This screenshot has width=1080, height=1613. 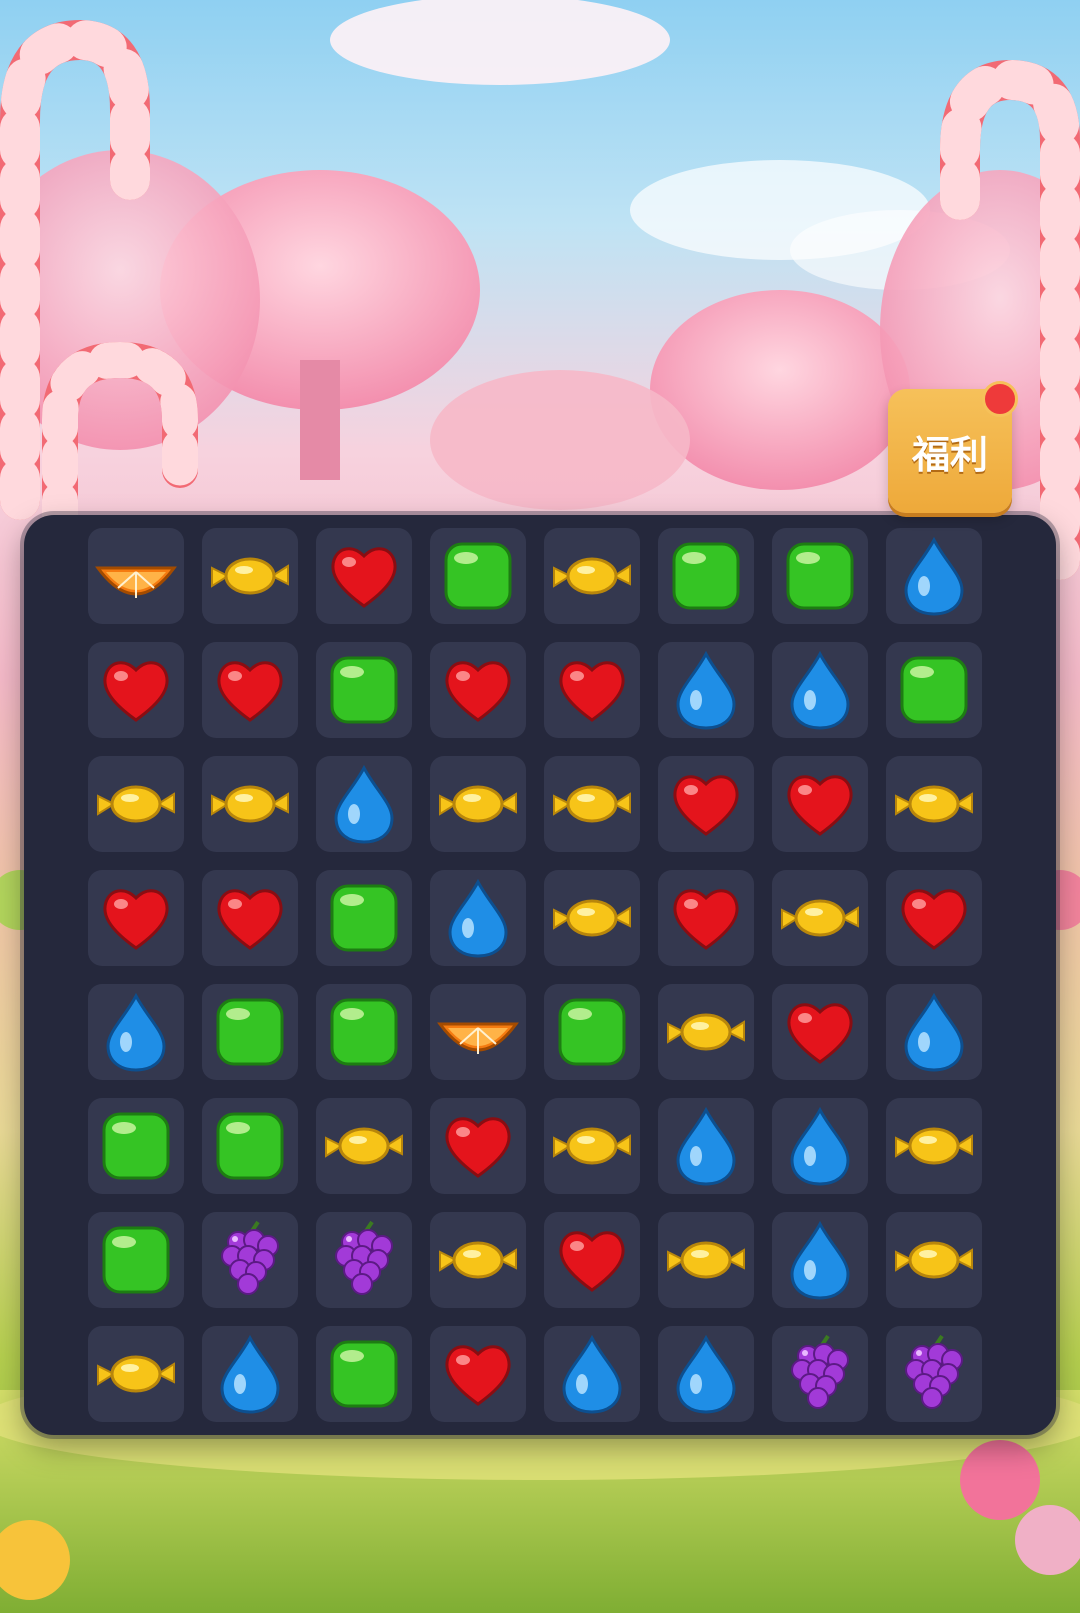 What do you see at coordinates (478, 1038) in the screenshot?
I see `orange-slice-icon` at bounding box center [478, 1038].